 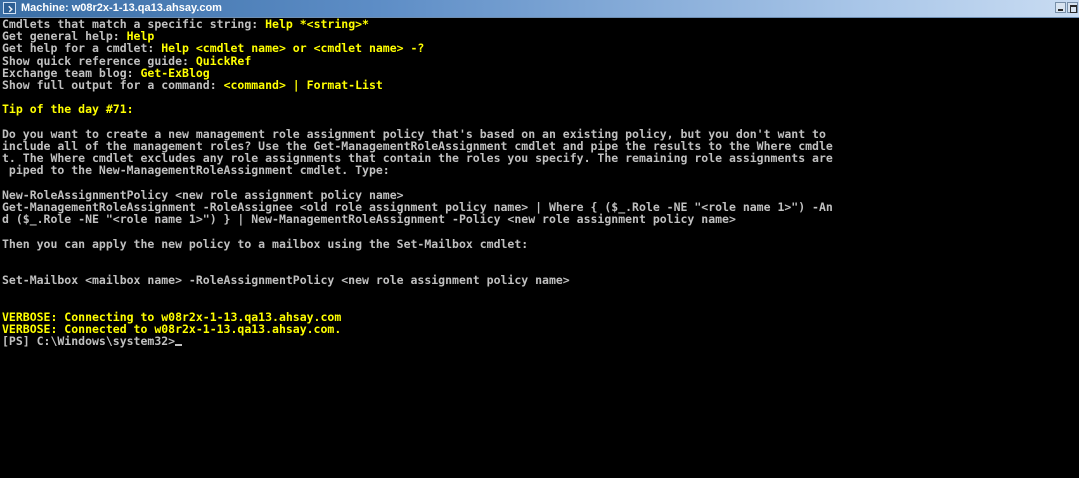 I want to click on window-title: Machine: w08r2x-1-13.qa13.ahsay.com, so click(x=121, y=8).